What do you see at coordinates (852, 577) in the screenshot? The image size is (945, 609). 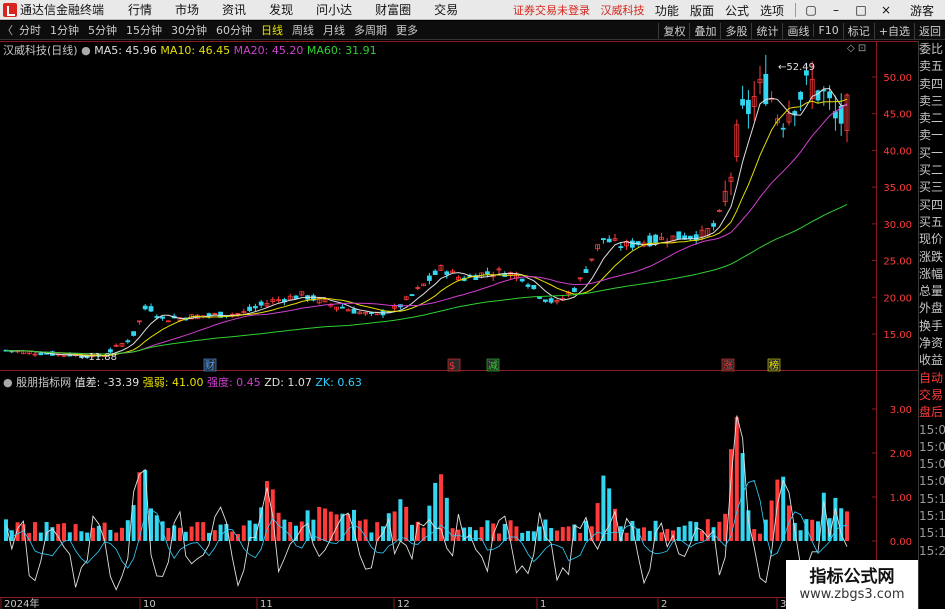 I see `watermark-title: 指标公式网` at bounding box center [852, 577].